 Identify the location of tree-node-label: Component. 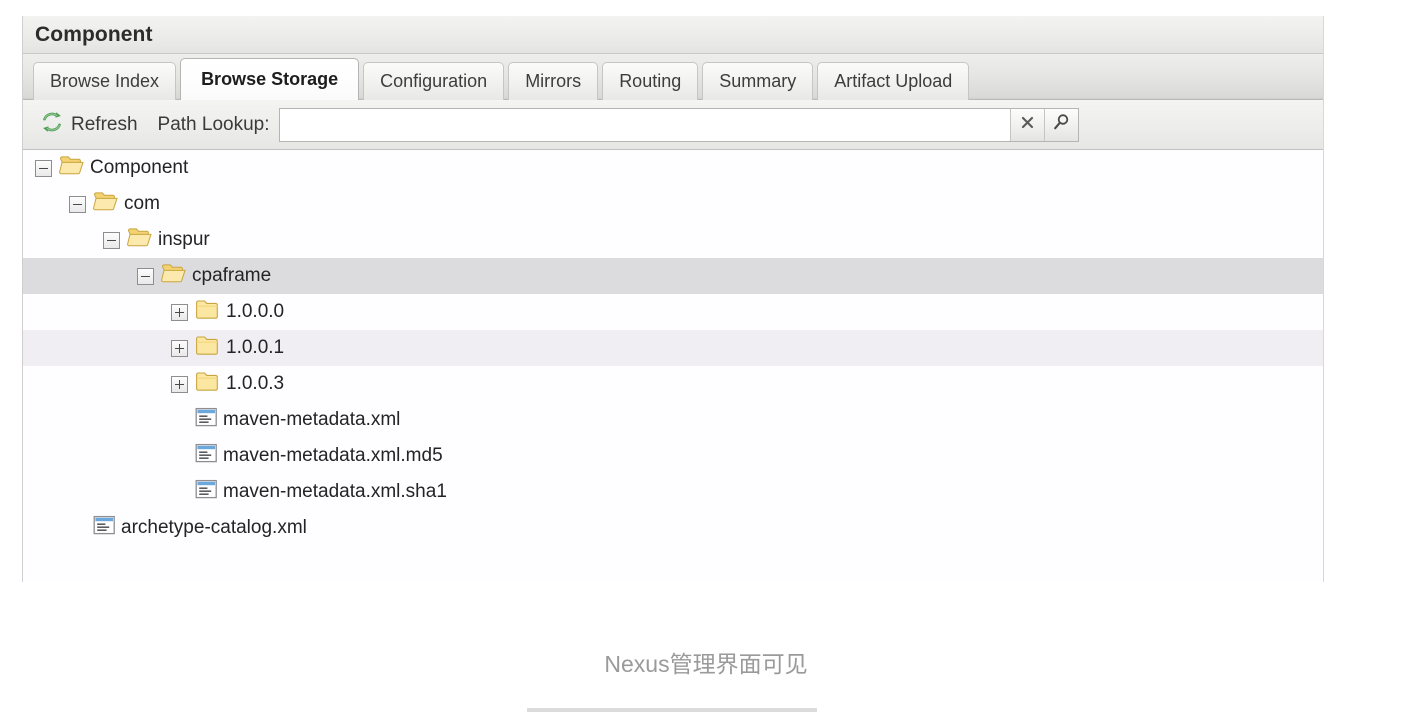
(139, 167).